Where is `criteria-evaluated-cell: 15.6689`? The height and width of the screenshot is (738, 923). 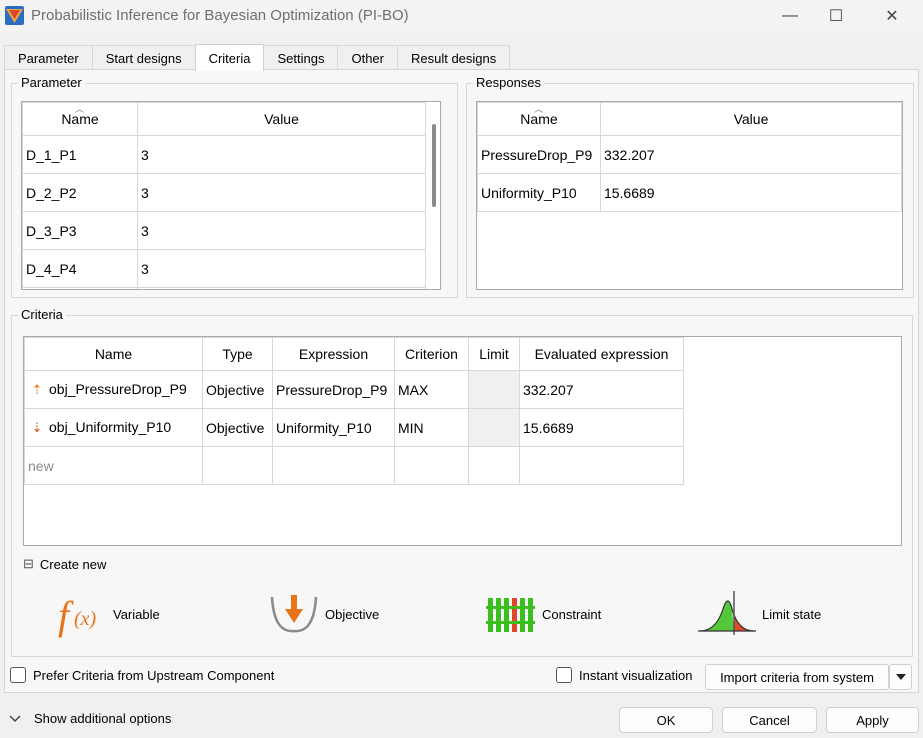 criteria-evaluated-cell: 15.6689 is located at coordinates (601, 427).